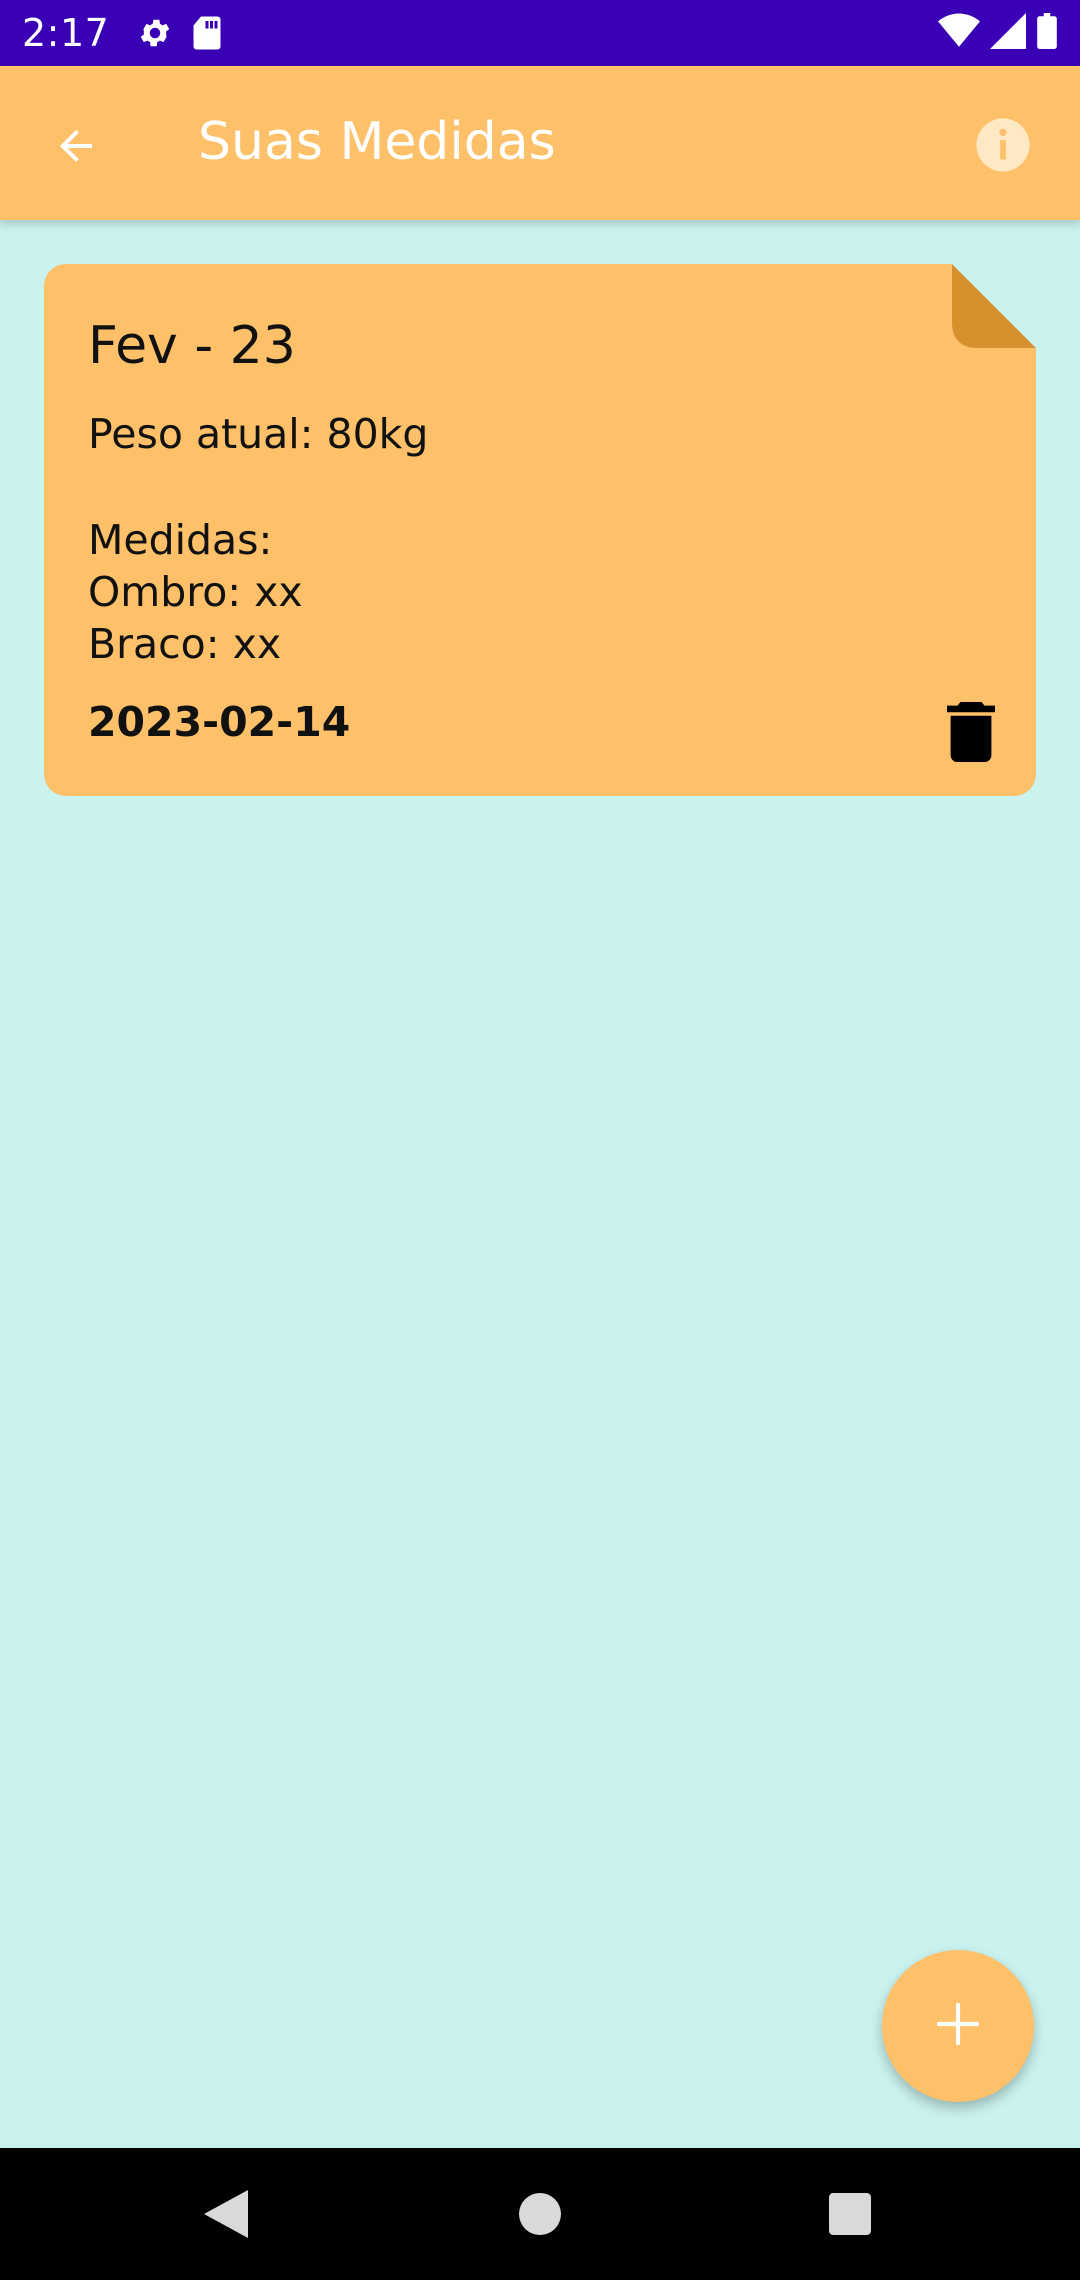 The height and width of the screenshot is (2280, 1080). I want to click on card-weight: Peso atual: 80kg, so click(258, 434).